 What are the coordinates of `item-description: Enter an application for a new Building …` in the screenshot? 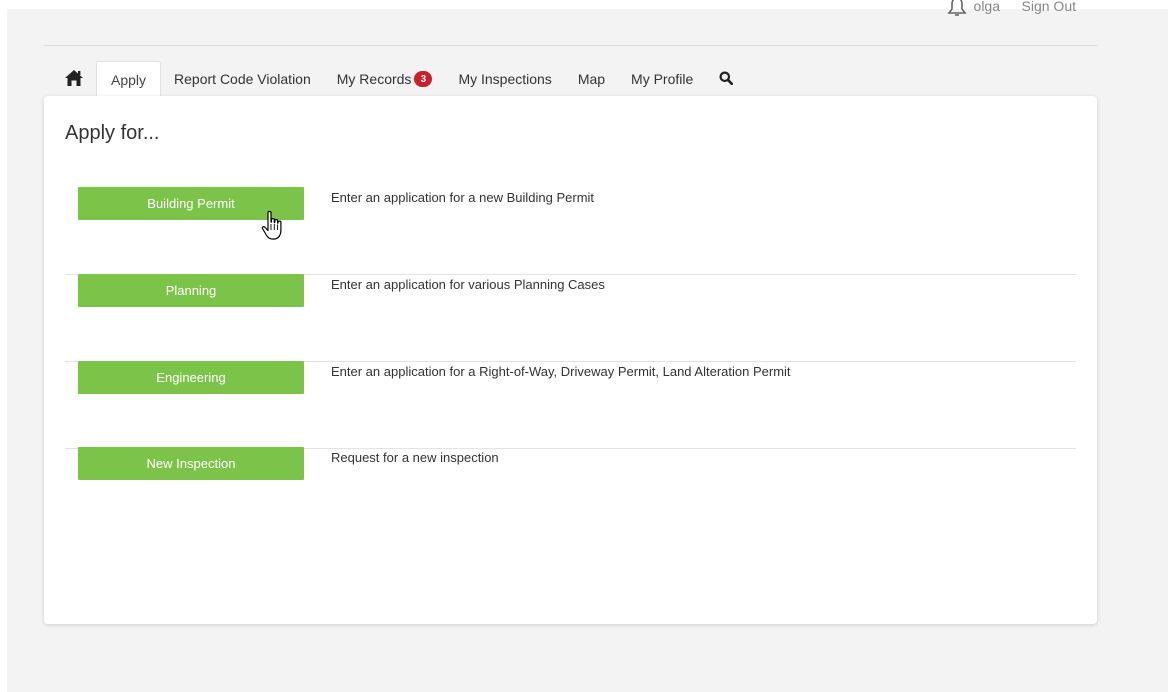 It's located at (463, 197).